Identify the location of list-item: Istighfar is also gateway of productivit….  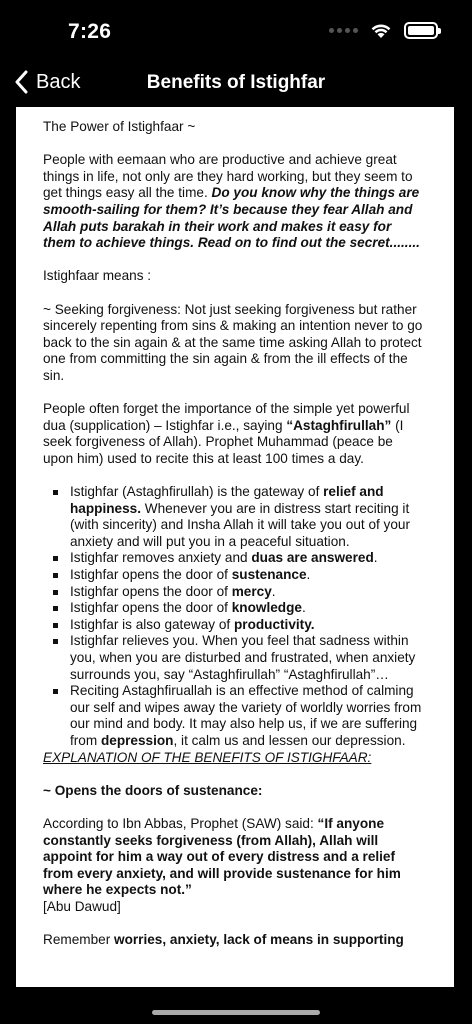
(238, 625).